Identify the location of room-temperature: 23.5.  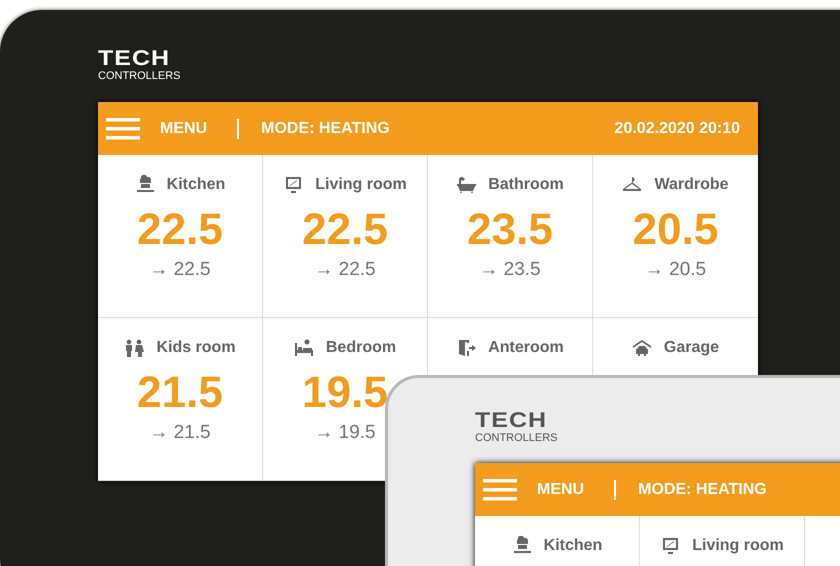
(510, 230).